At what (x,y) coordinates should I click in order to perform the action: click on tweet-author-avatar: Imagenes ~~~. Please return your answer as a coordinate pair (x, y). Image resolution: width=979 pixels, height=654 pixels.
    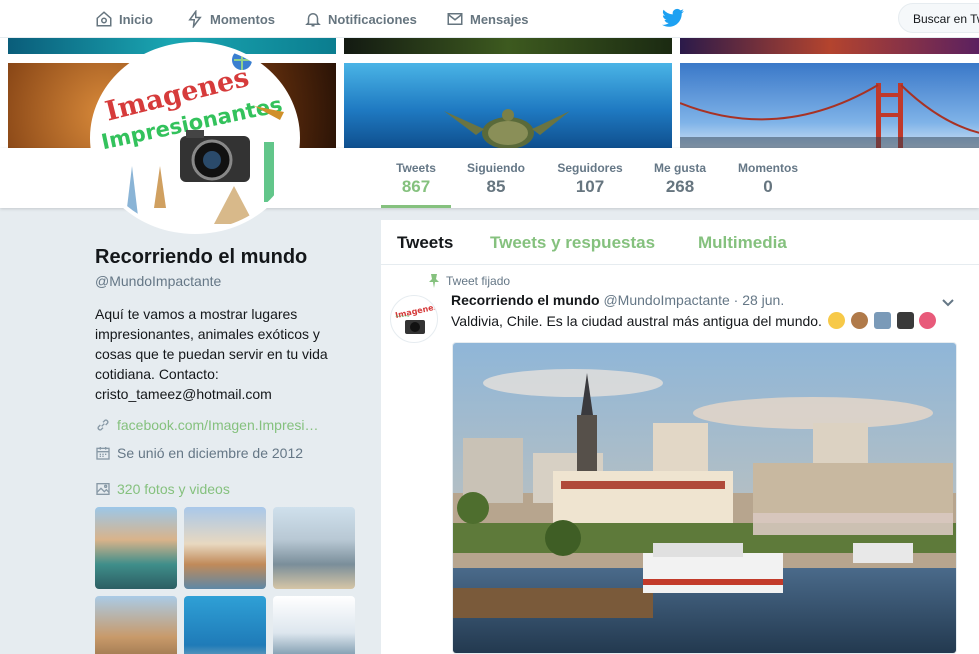
    Looking at the image, I should click on (414, 319).